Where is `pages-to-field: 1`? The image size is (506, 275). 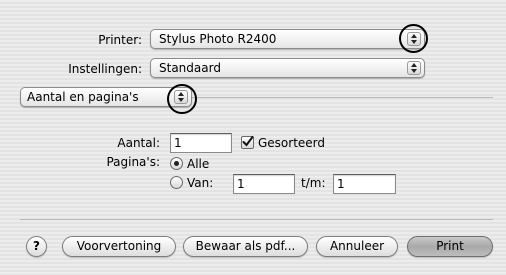 pages-to-field: 1 is located at coordinates (364, 184).